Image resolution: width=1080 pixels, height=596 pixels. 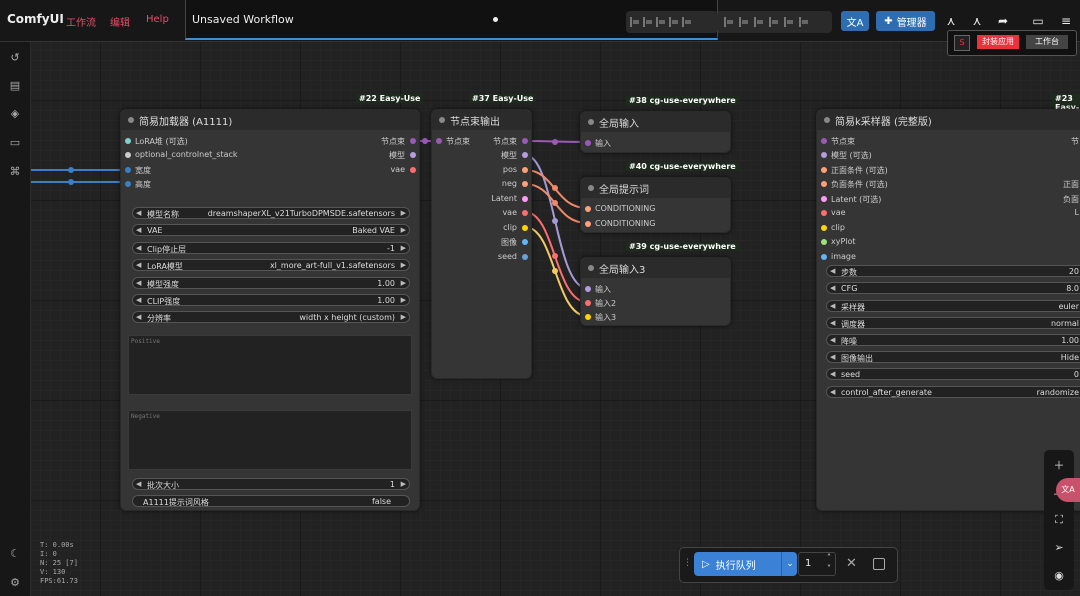 I want to click on widget-sampler: ◀ 采样器 euler, so click(x=953, y=306).